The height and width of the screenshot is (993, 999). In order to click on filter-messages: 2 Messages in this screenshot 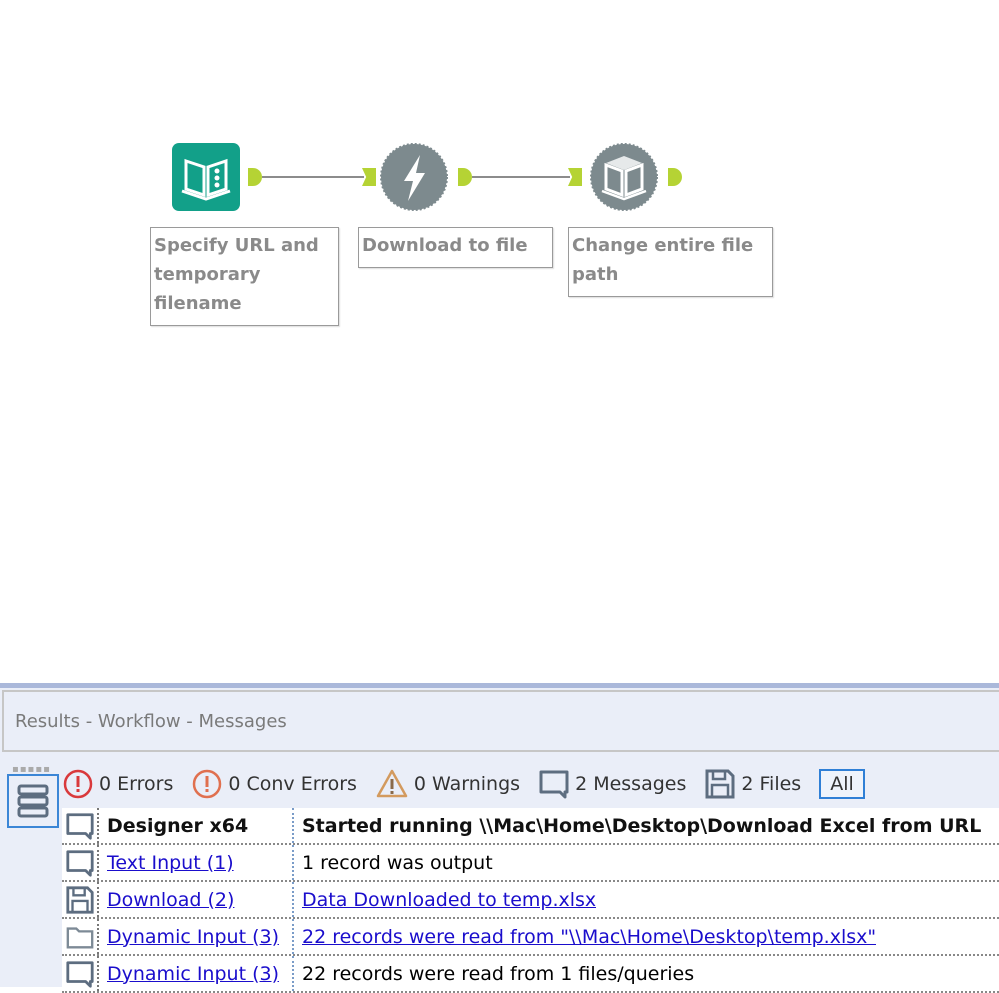, I will do `click(612, 784)`.